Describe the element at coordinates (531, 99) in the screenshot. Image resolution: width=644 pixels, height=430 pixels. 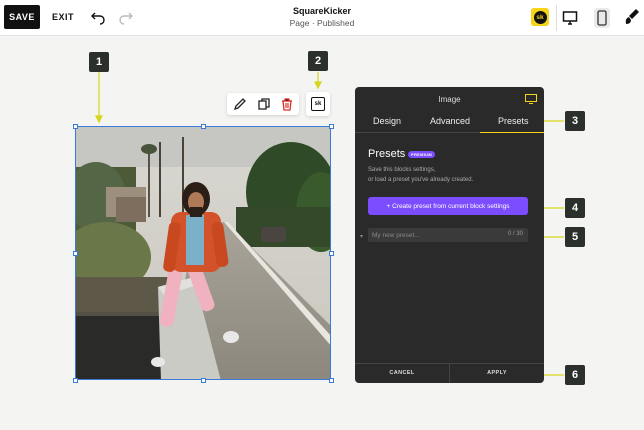
I see `monitor-icon` at that location.